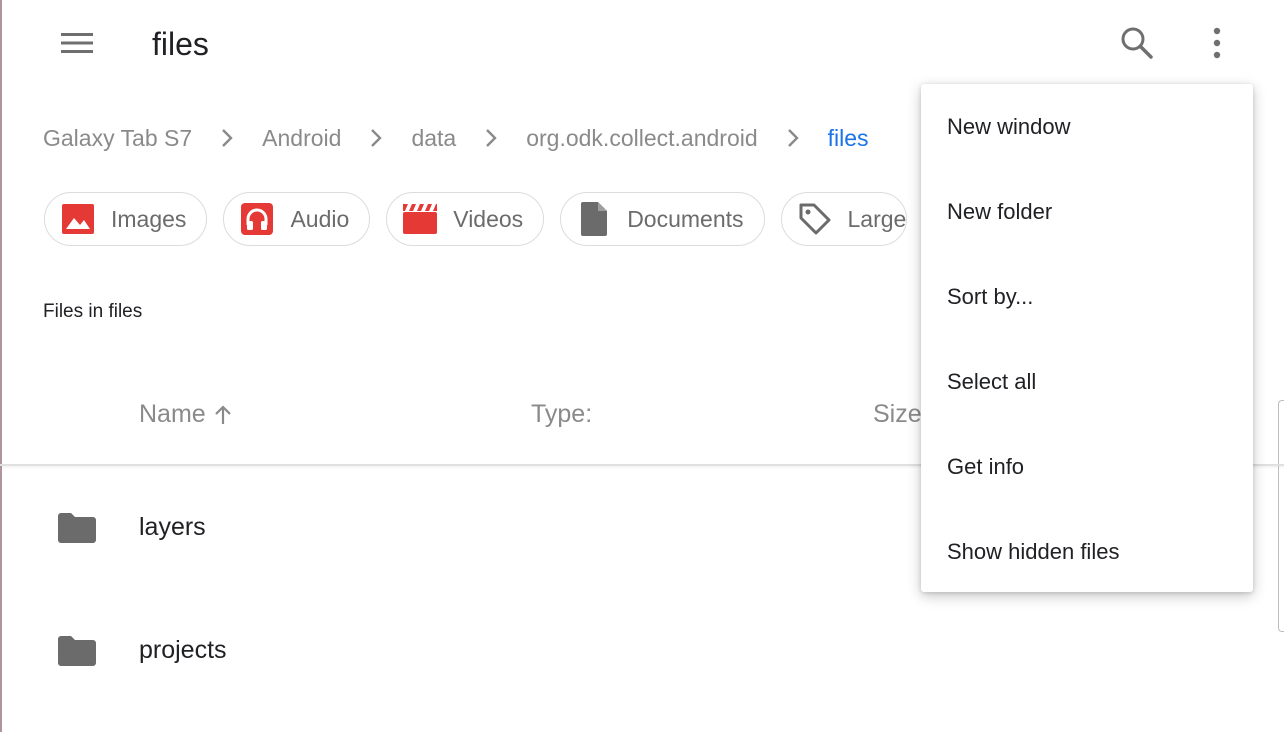 This screenshot has height=732, width=1284. Describe the element at coordinates (172, 414) in the screenshot. I see `column-header-name-label: Name` at that location.